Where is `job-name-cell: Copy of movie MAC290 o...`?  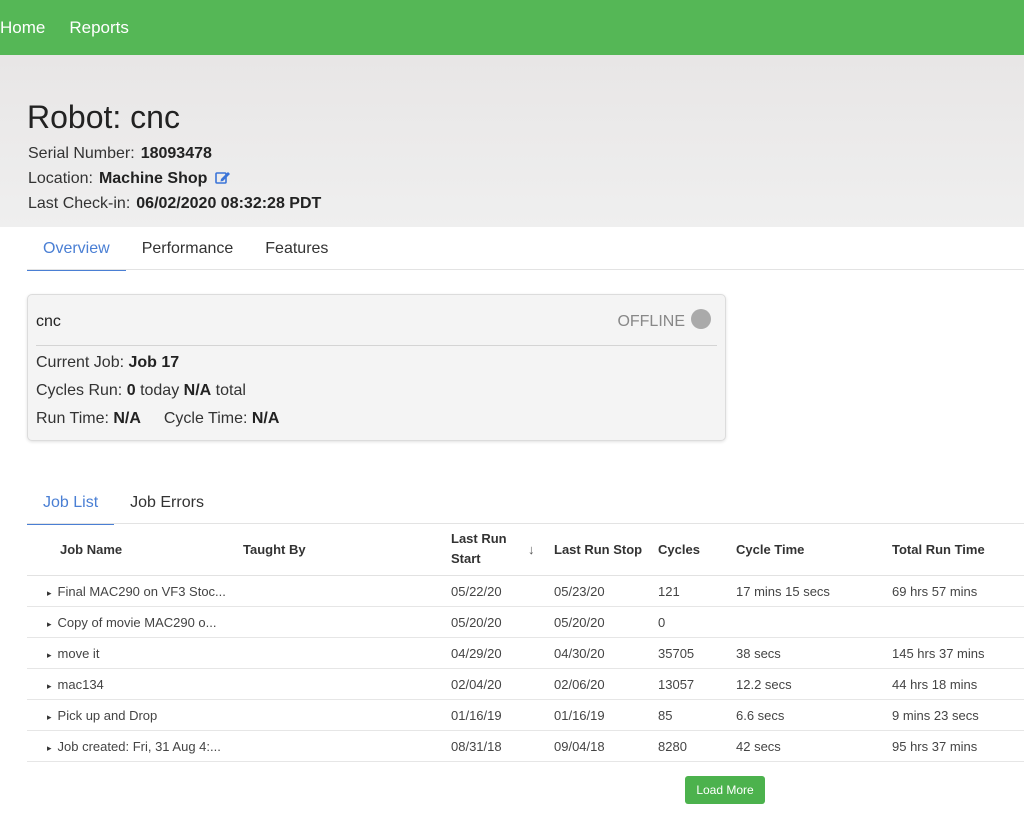 job-name-cell: Copy of movie MAC290 o... is located at coordinates (137, 622).